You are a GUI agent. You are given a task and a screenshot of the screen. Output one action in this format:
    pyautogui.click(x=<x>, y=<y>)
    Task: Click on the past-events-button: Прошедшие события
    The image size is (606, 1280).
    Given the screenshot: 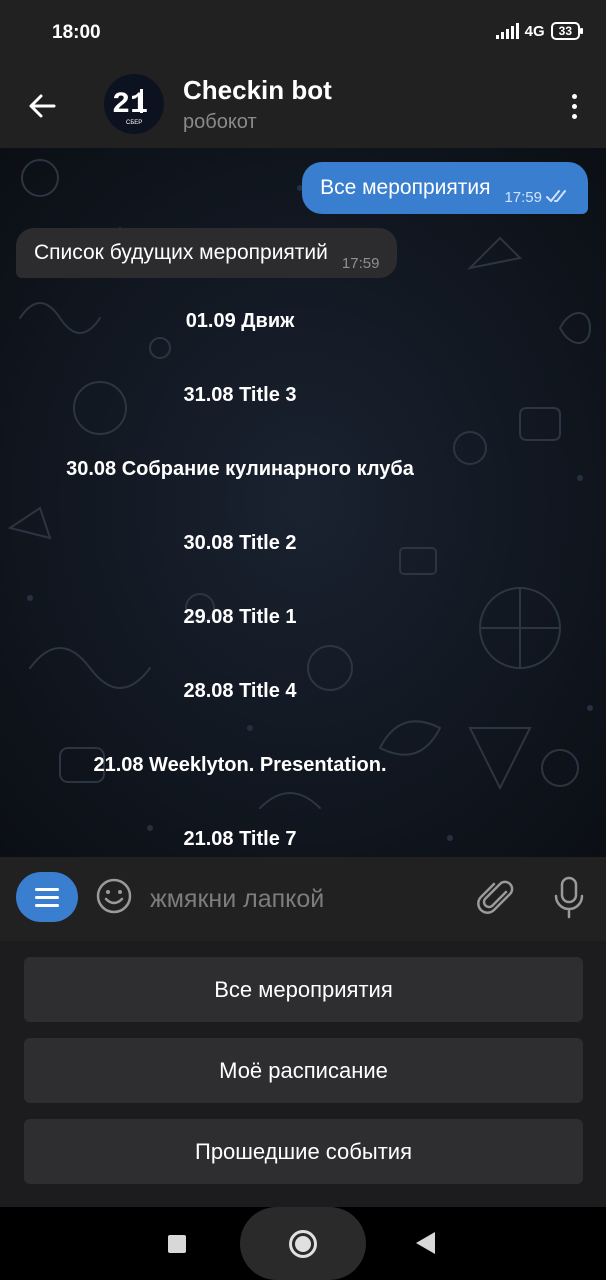 What is the action you would take?
    pyautogui.click(x=303, y=1151)
    